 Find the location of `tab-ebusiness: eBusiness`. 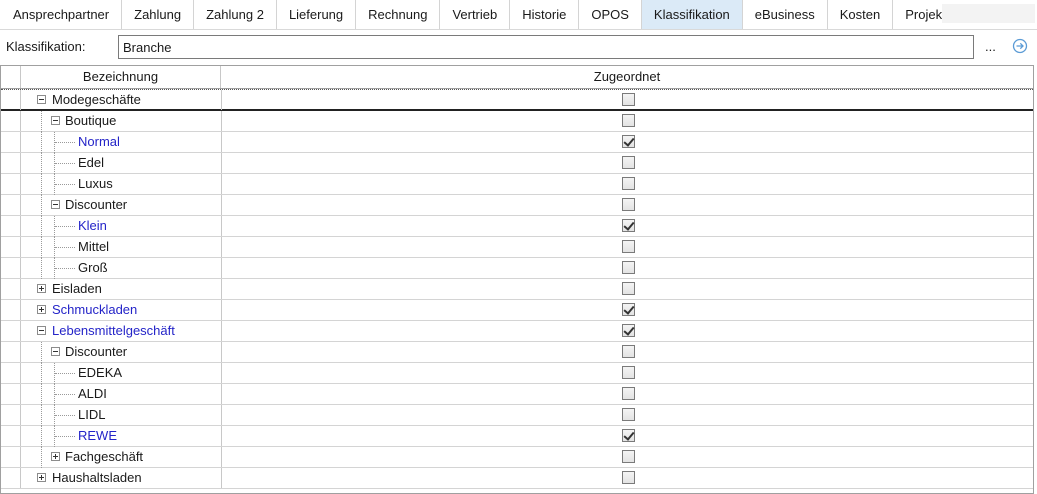

tab-ebusiness: eBusiness is located at coordinates (785, 14).